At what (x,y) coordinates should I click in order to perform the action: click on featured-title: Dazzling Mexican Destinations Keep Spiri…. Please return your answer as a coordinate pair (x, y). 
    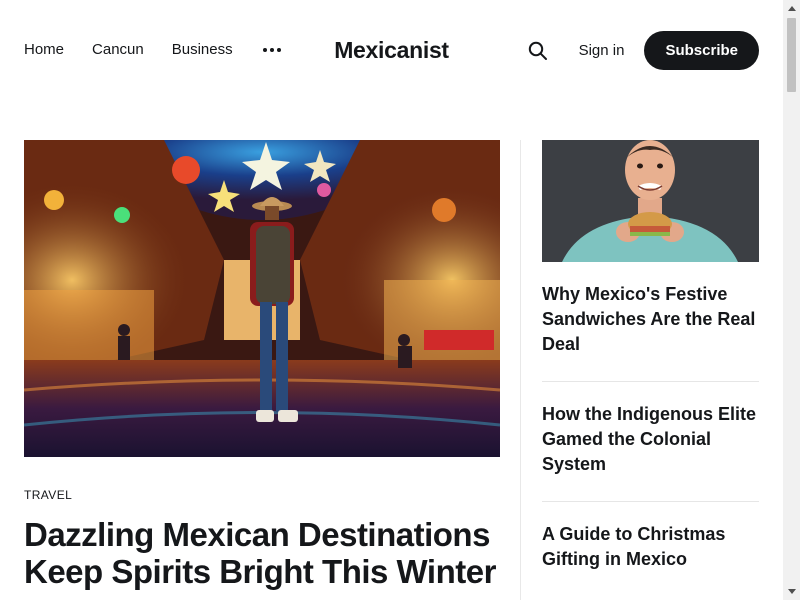
    Looking at the image, I should click on (264, 553).